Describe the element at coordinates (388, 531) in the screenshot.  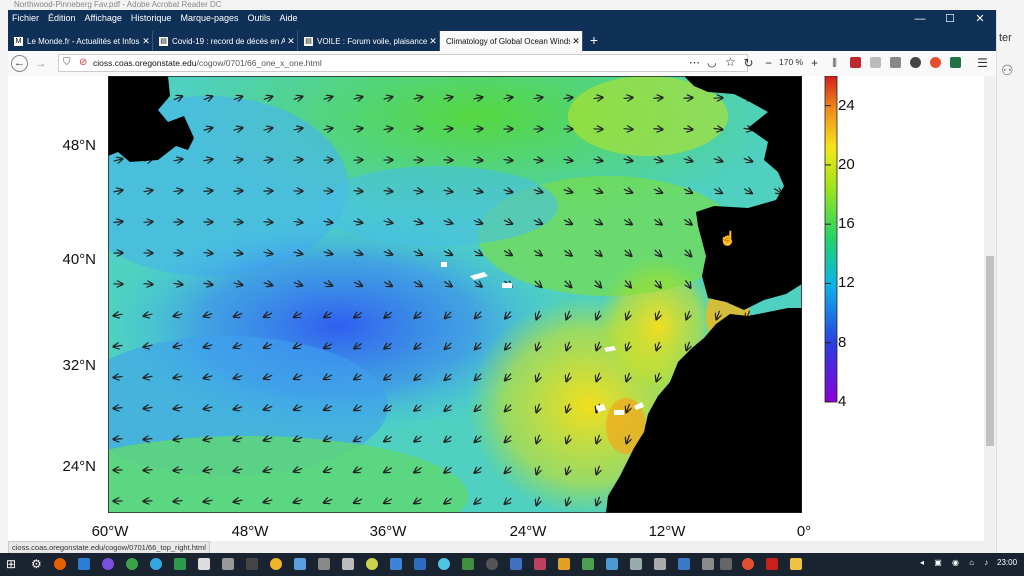
I see `x-tick-label: 36°W` at that location.